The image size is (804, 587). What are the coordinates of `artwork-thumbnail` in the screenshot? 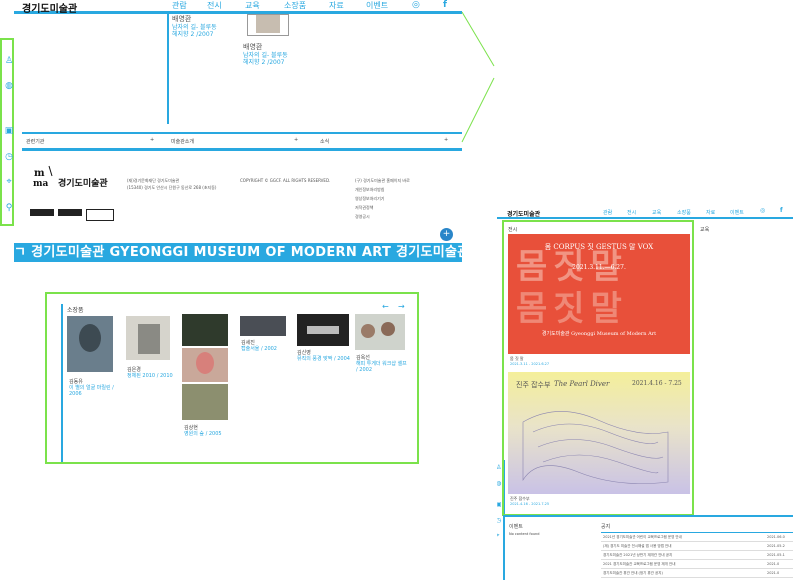 It's located at (268, 25).